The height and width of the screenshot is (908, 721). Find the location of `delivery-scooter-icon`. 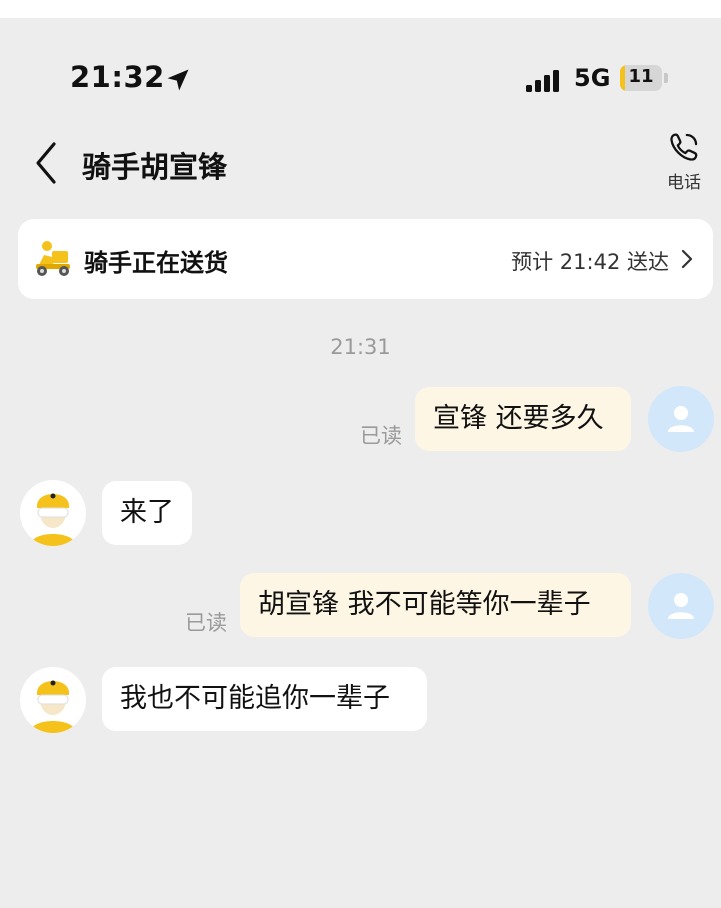

delivery-scooter-icon is located at coordinates (53, 258).